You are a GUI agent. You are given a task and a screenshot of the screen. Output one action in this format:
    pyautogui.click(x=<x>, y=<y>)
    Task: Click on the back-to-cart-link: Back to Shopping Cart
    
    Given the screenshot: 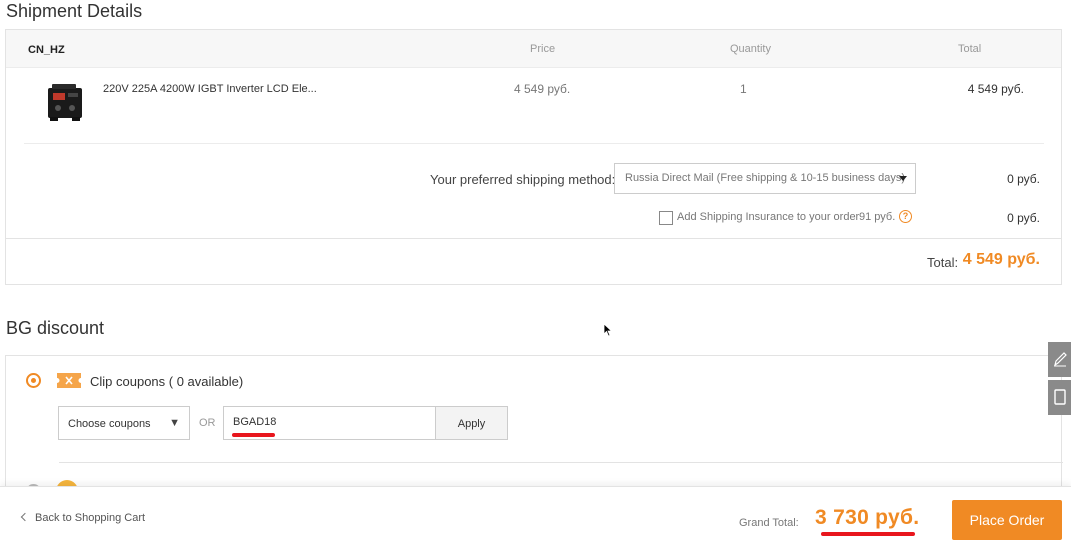 What is the action you would take?
    pyautogui.click(x=83, y=518)
    